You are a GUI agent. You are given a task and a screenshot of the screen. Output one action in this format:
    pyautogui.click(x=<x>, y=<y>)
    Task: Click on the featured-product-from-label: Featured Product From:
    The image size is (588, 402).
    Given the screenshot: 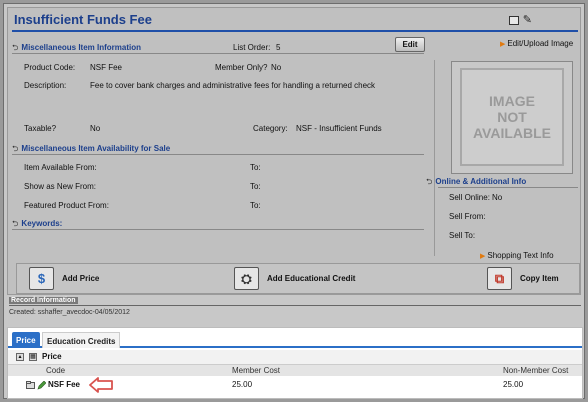 What is the action you would take?
    pyautogui.click(x=66, y=205)
    